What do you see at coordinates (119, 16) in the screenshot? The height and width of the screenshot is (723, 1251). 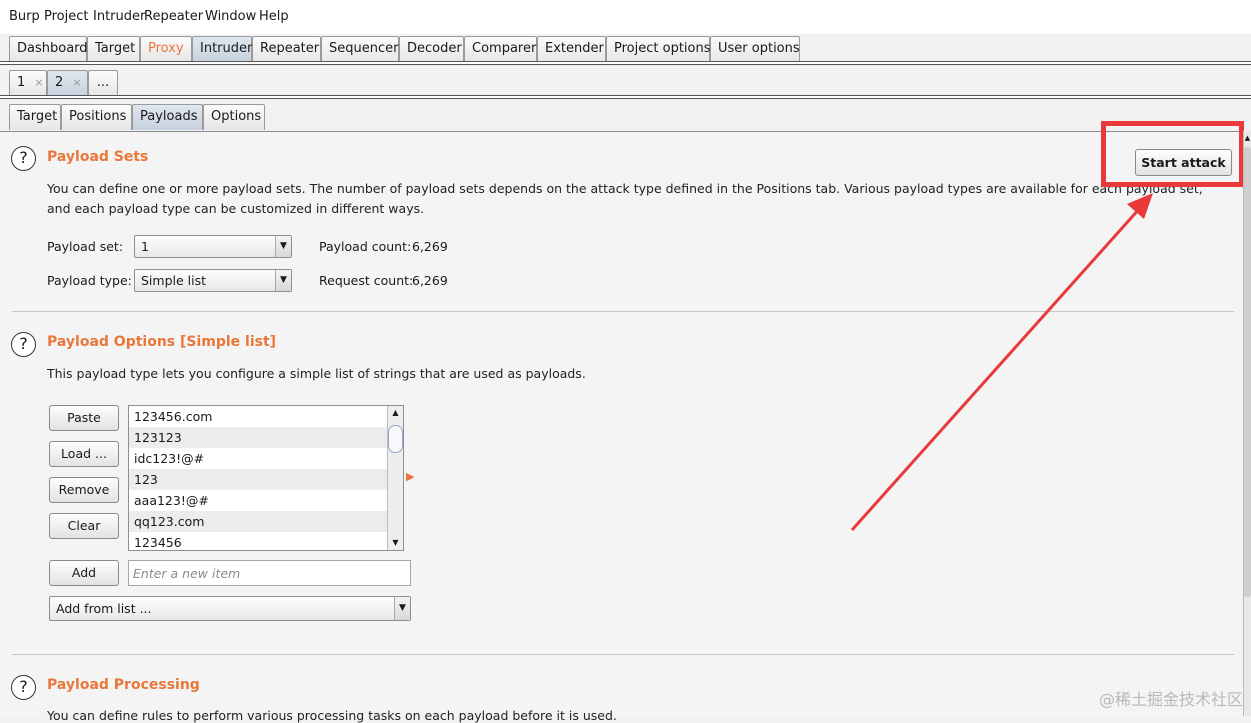 I see `menu-intruder: Intruder` at bounding box center [119, 16].